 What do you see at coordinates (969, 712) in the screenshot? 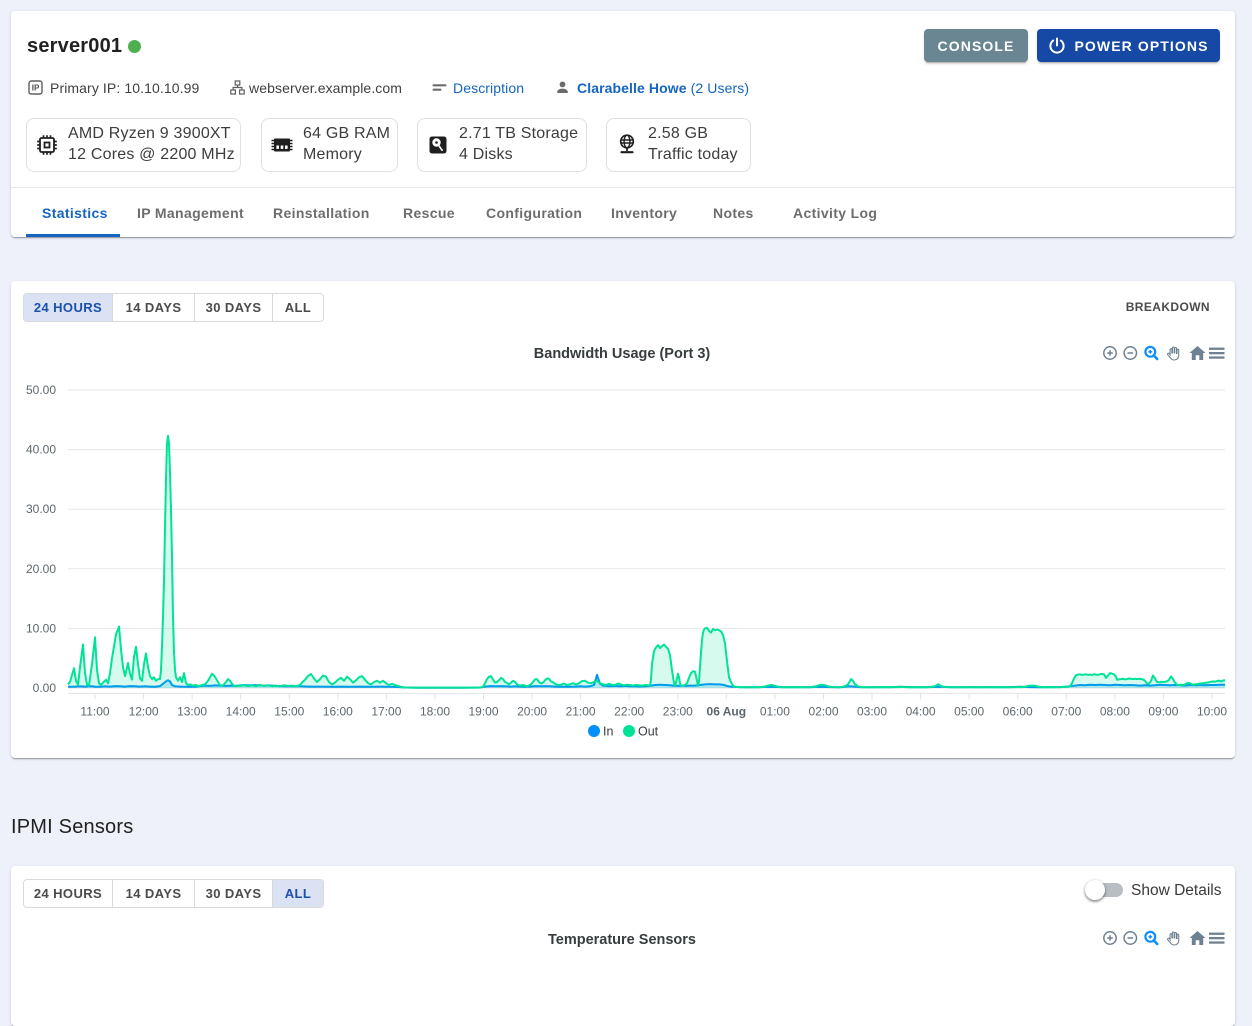
I see `svg-text: 05:00` at bounding box center [969, 712].